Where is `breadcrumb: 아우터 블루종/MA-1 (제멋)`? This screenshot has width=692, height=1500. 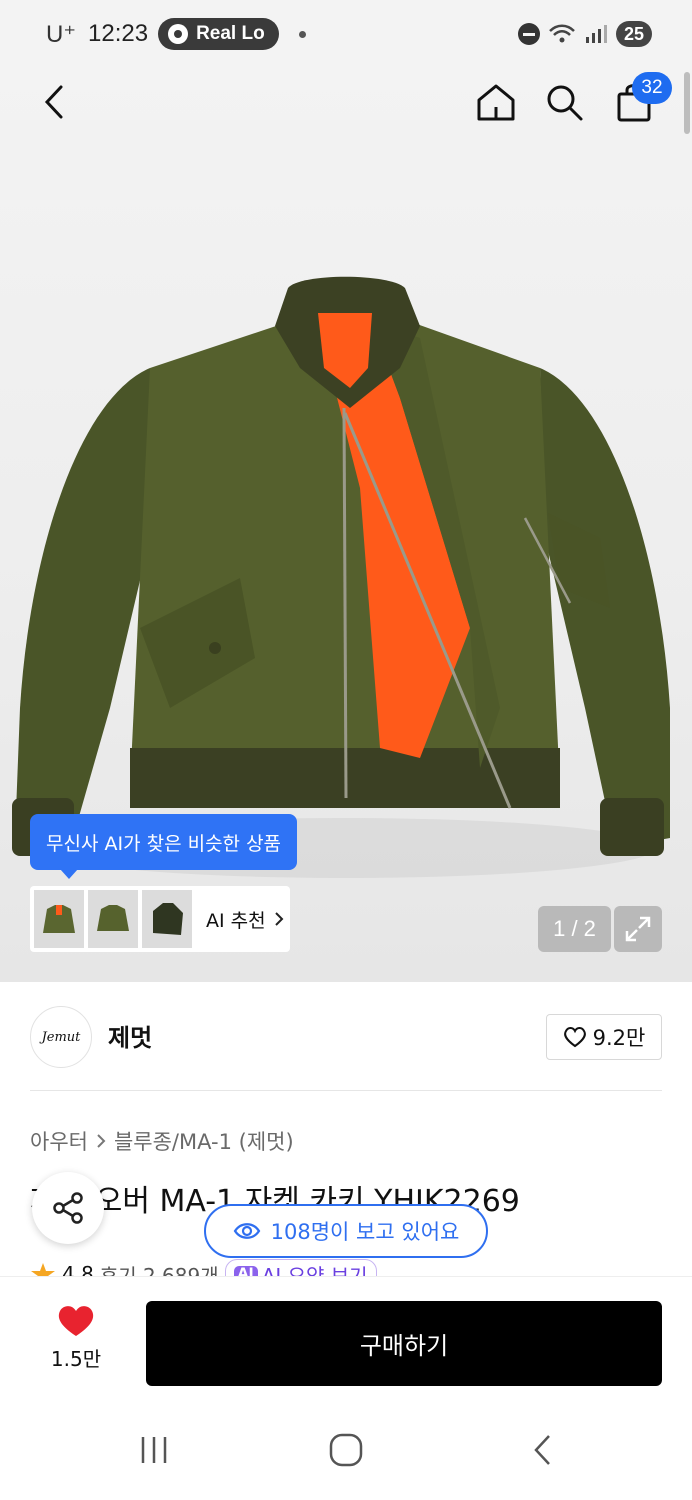
breadcrumb: 아우터 블루종/MA-1 (제멋) is located at coordinates (162, 1141).